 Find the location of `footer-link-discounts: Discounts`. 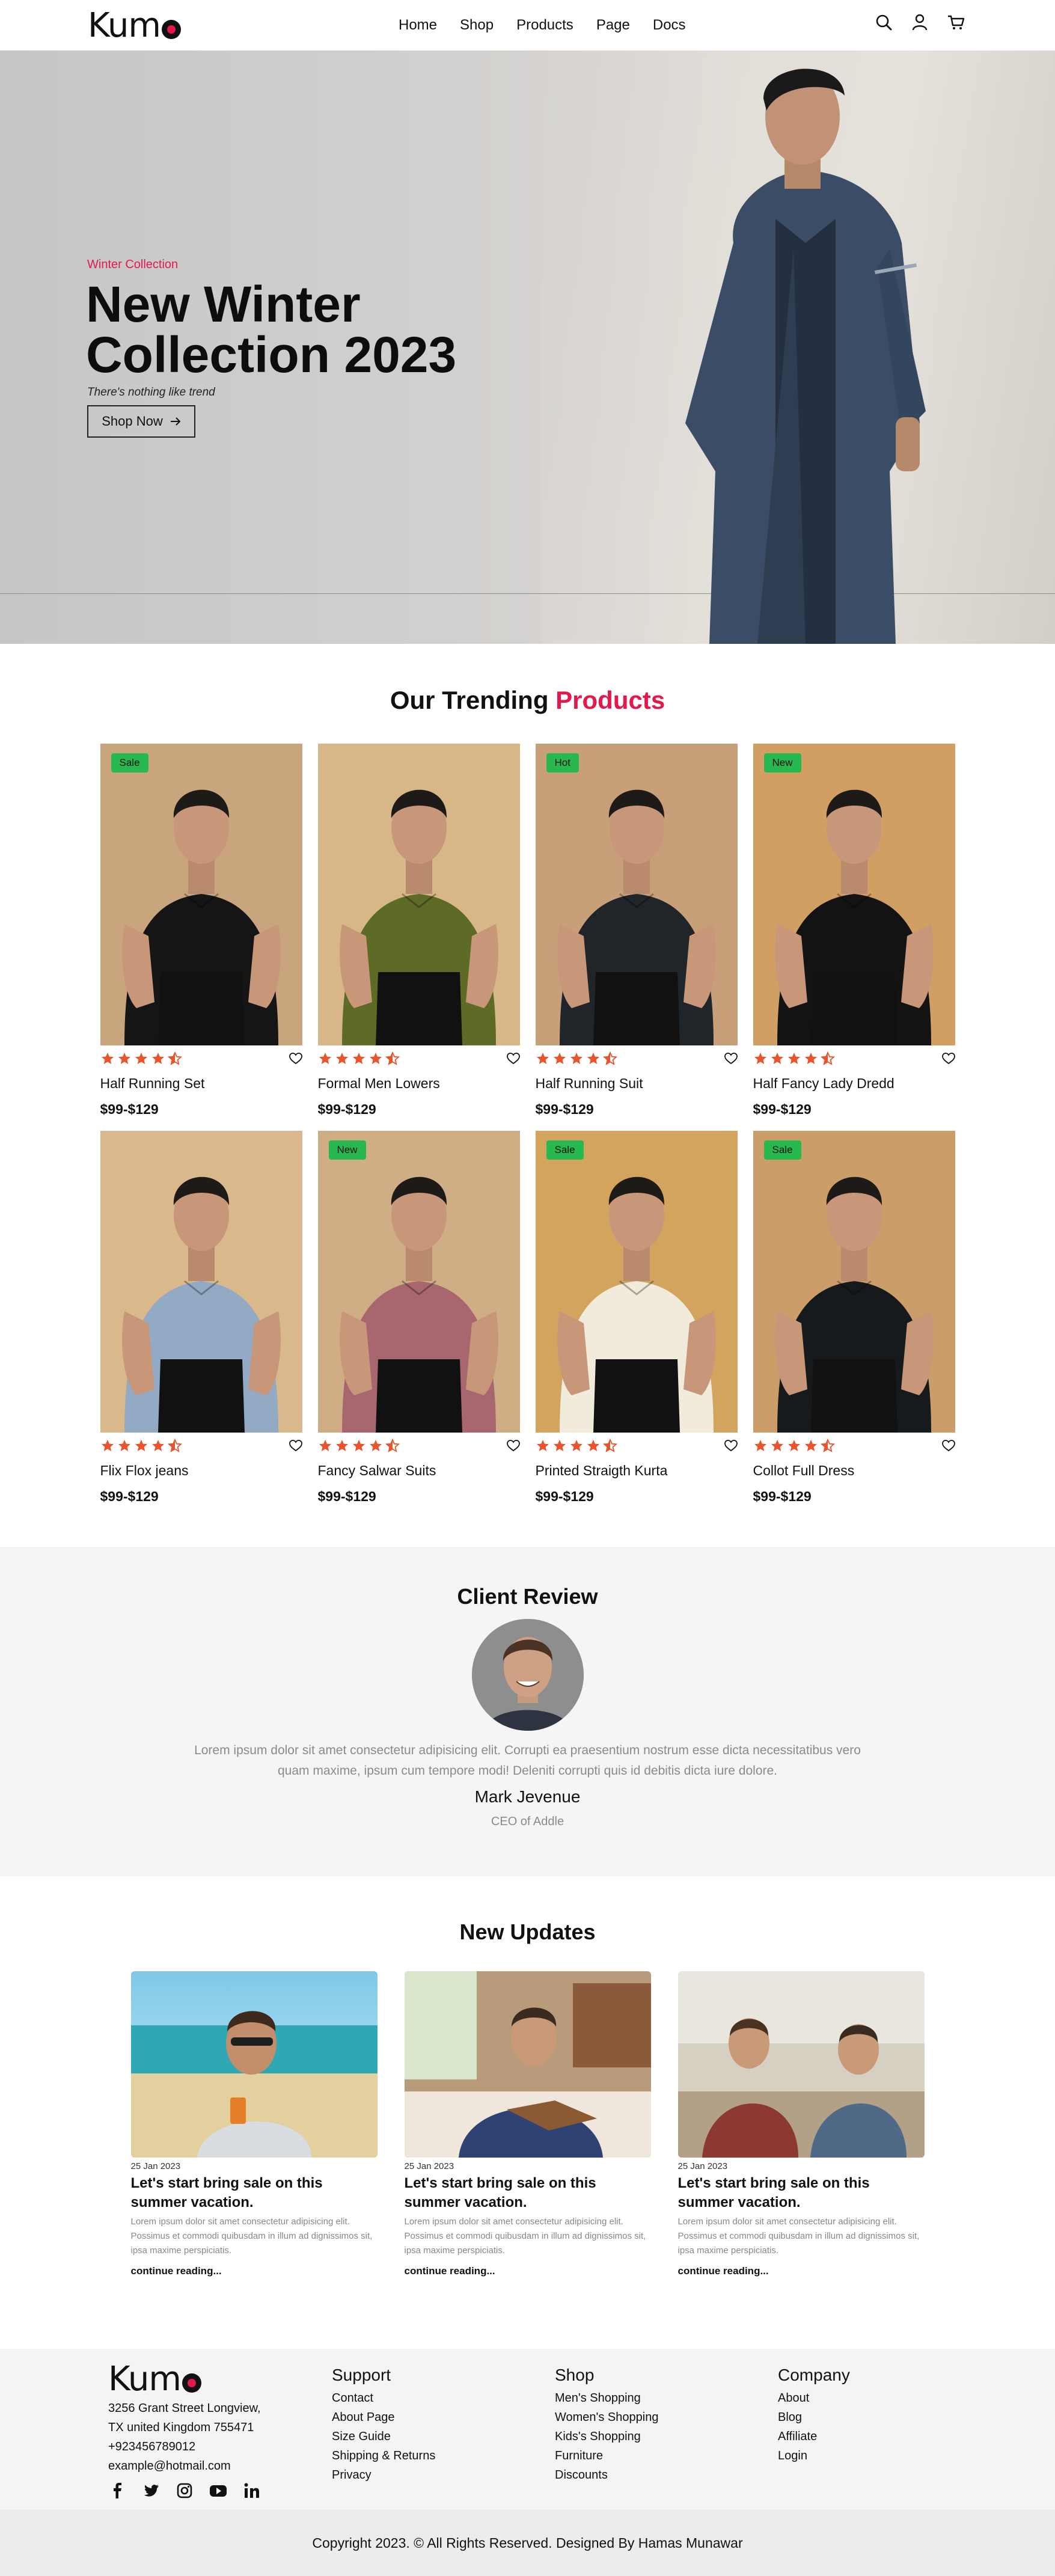

footer-link-discounts: Discounts is located at coordinates (606, 2475).